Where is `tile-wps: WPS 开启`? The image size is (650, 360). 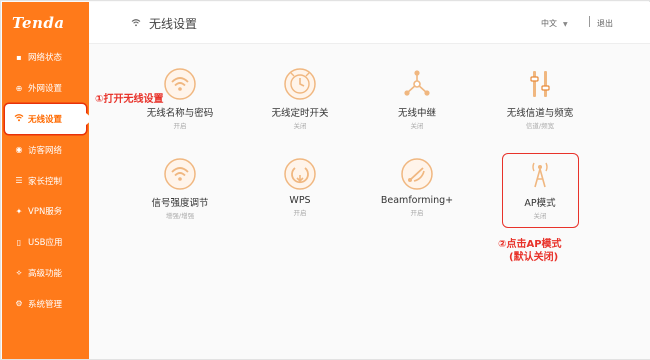
tile-wps: WPS 开启 is located at coordinates (300, 186).